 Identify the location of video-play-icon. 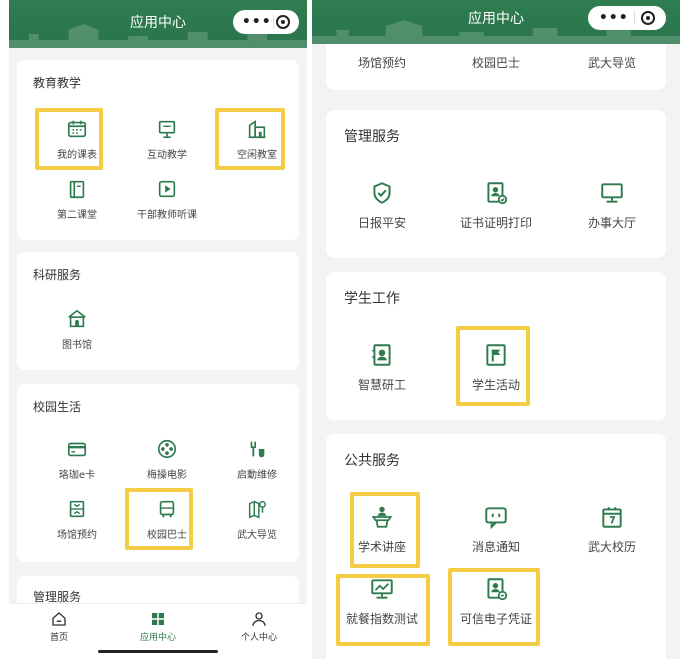
(167, 189).